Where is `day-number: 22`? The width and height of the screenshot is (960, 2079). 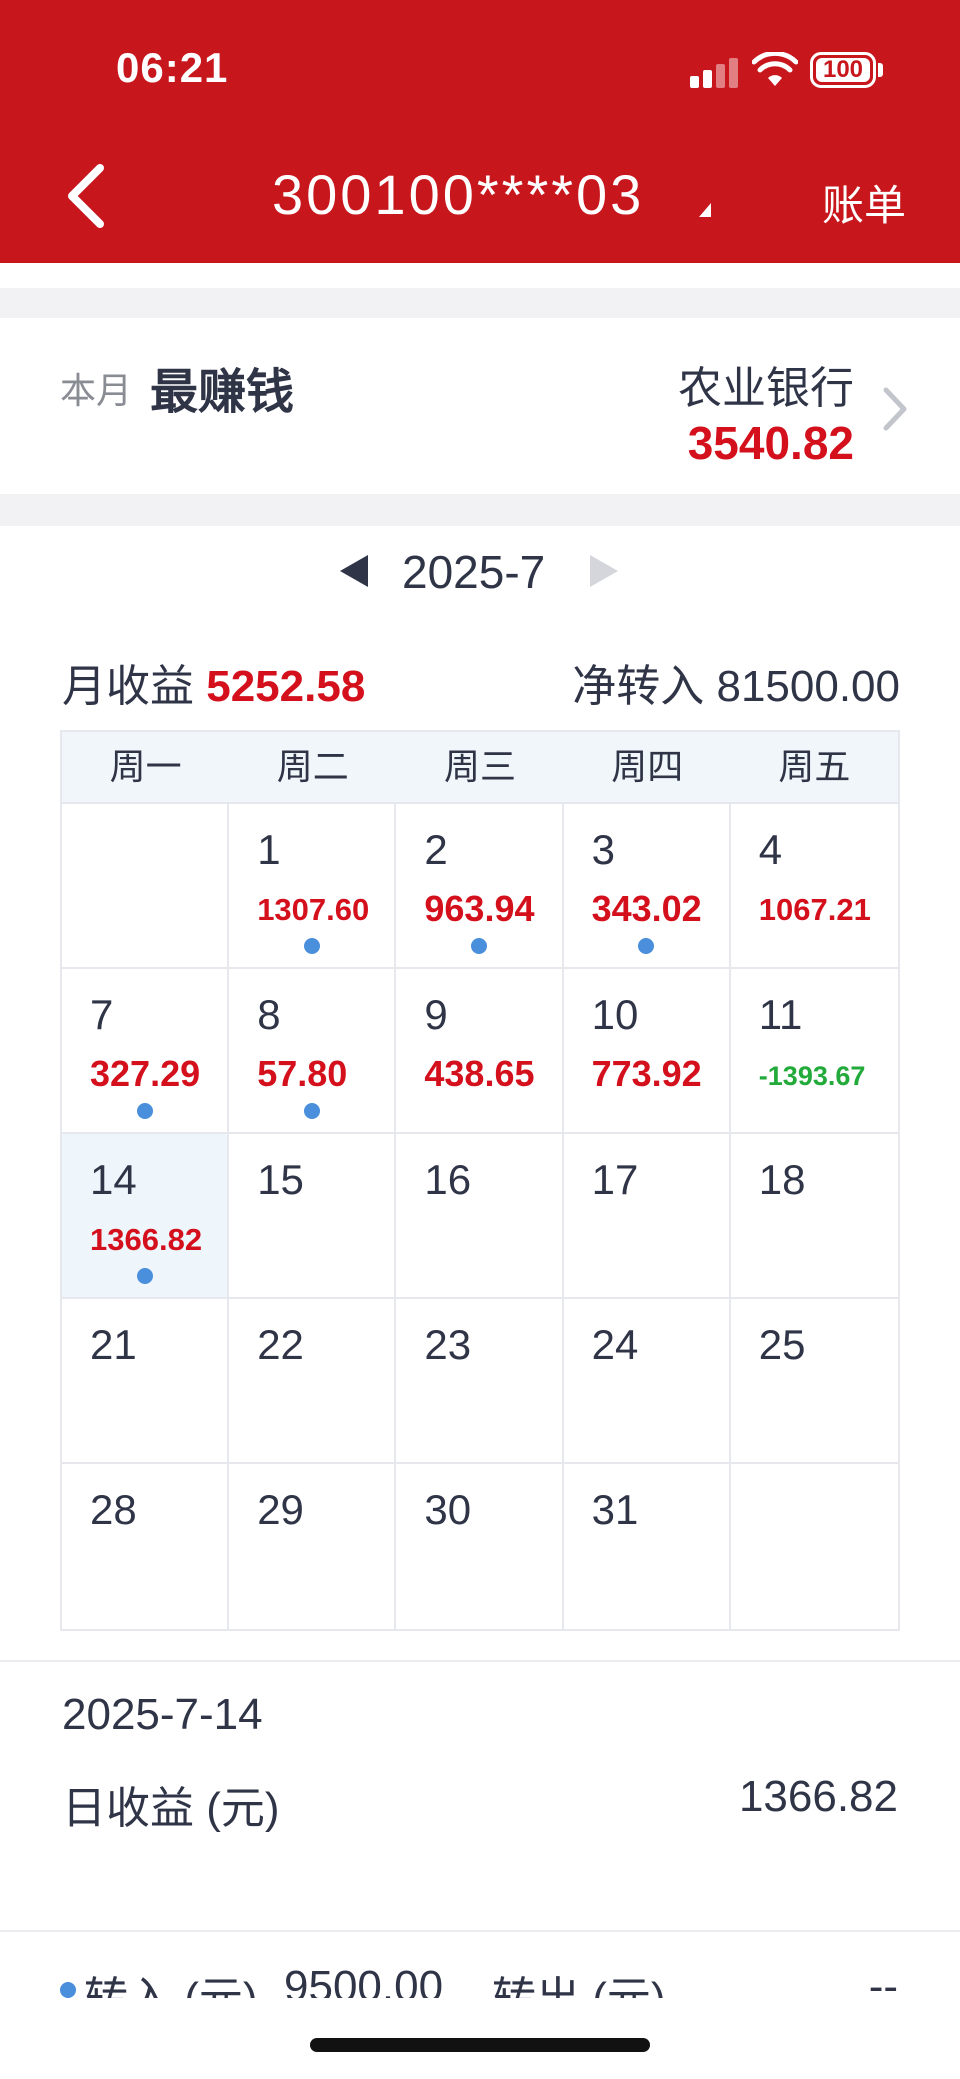 day-number: 22 is located at coordinates (280, 1344).